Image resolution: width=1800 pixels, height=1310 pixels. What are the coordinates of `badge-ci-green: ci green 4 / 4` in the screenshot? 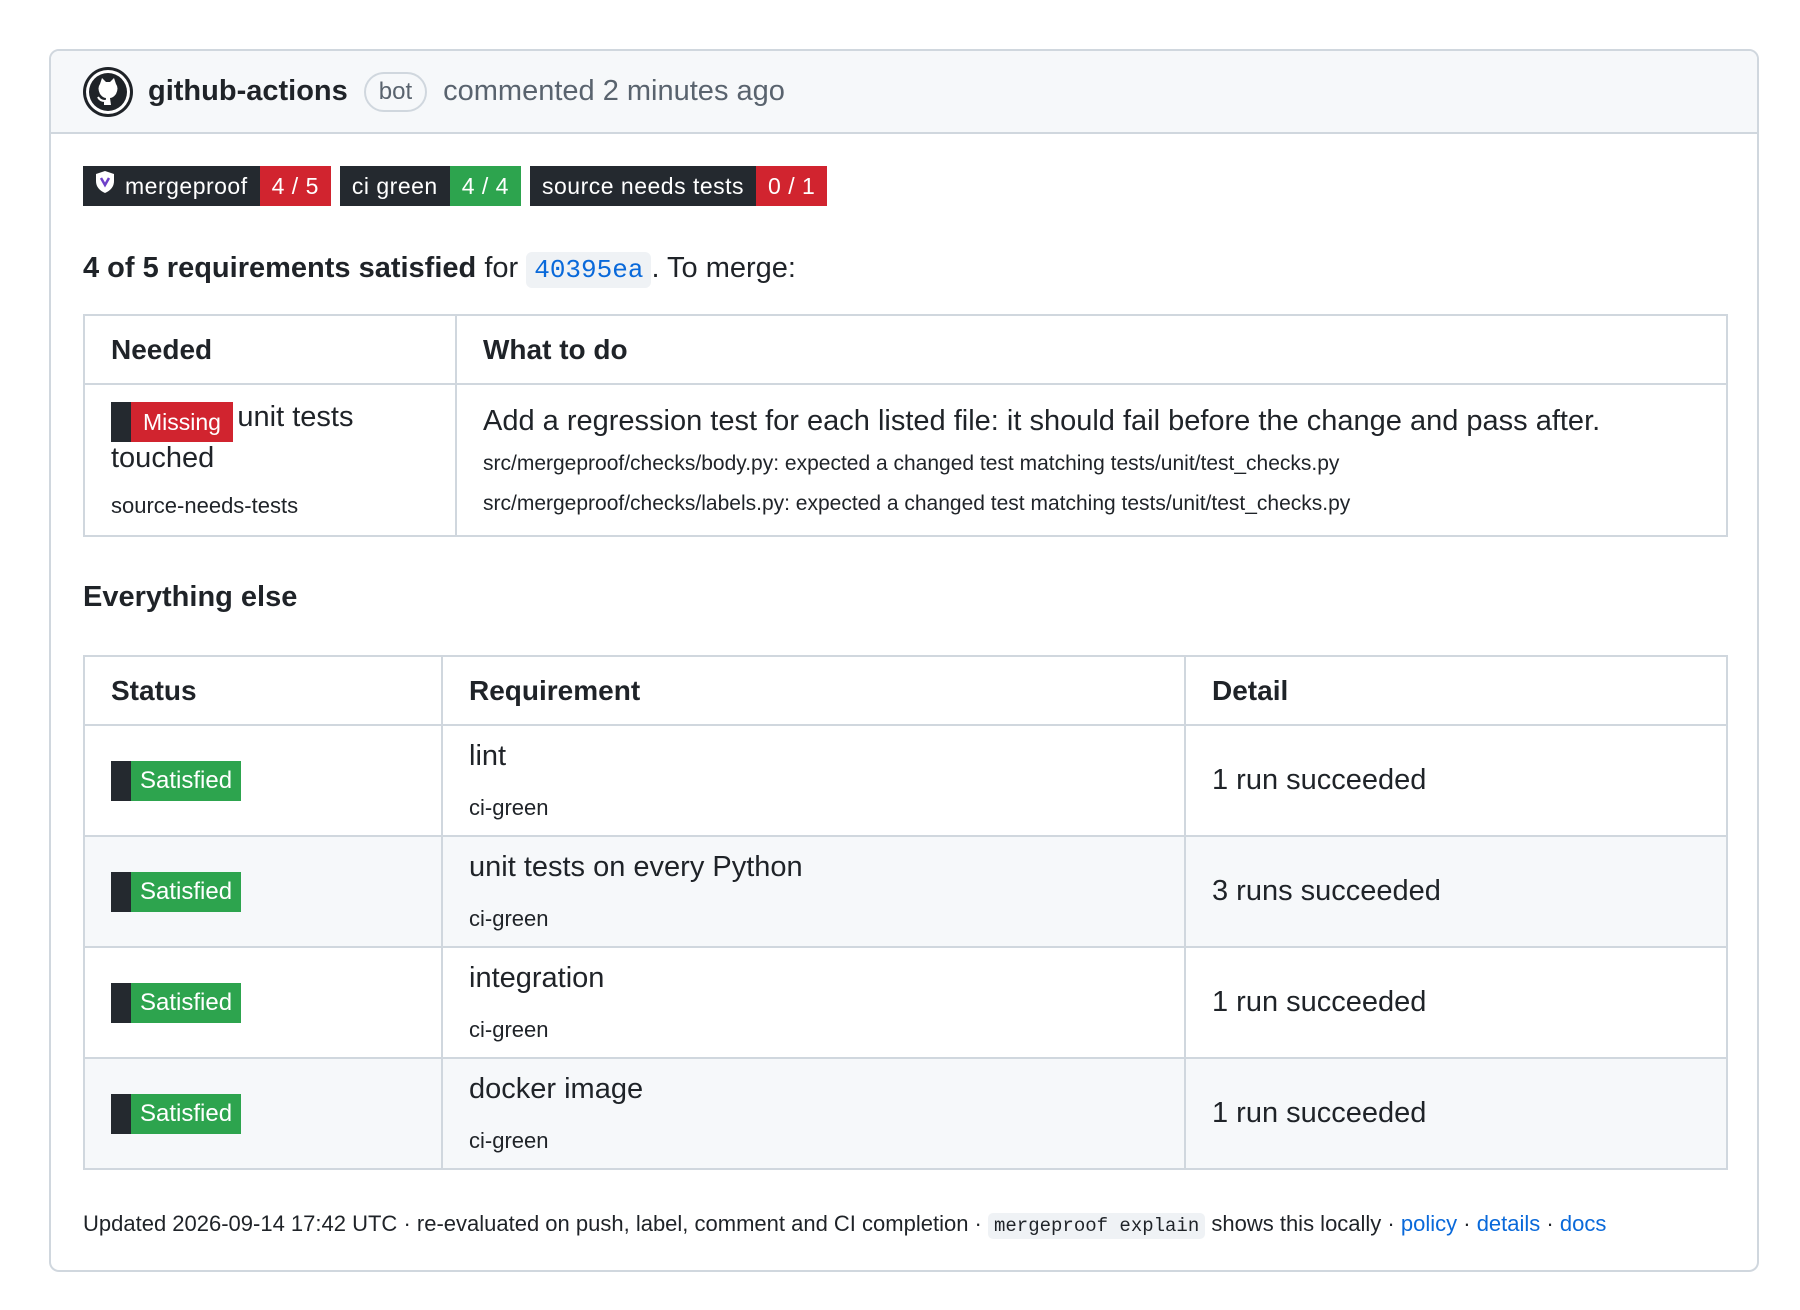 It's located at (430, 186).